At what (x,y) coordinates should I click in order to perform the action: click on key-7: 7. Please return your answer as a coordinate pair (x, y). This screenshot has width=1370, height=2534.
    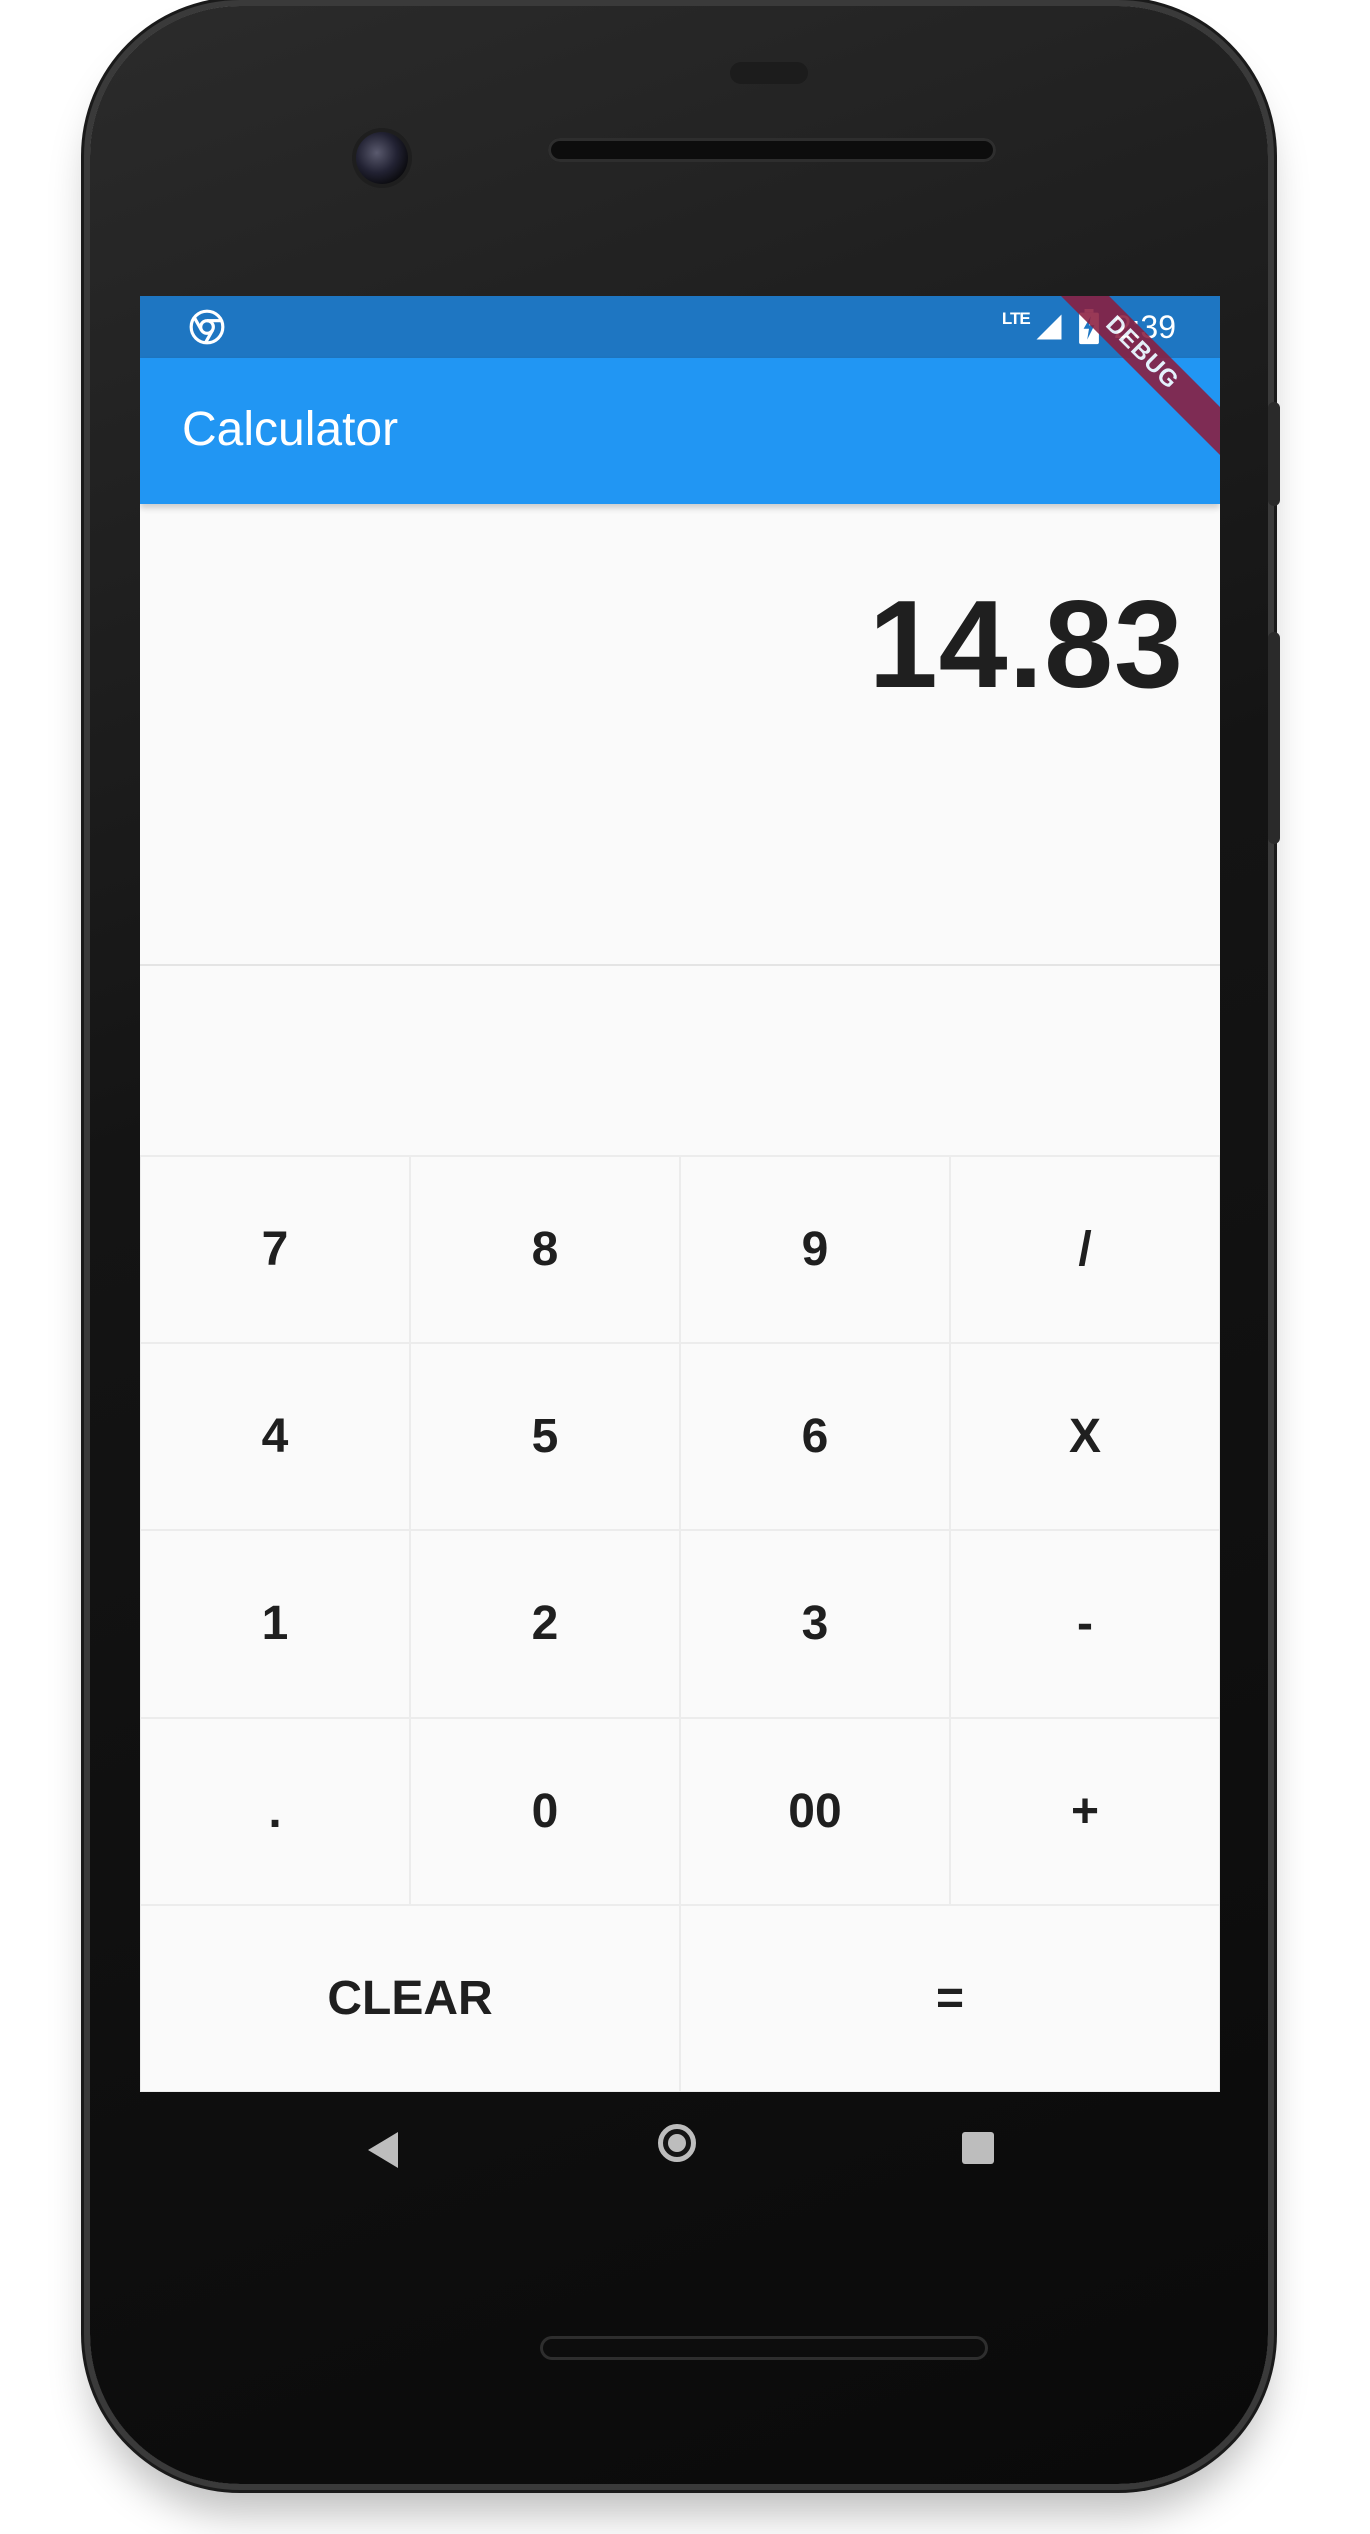
    Looking at the image, I should click on (275, 1250).